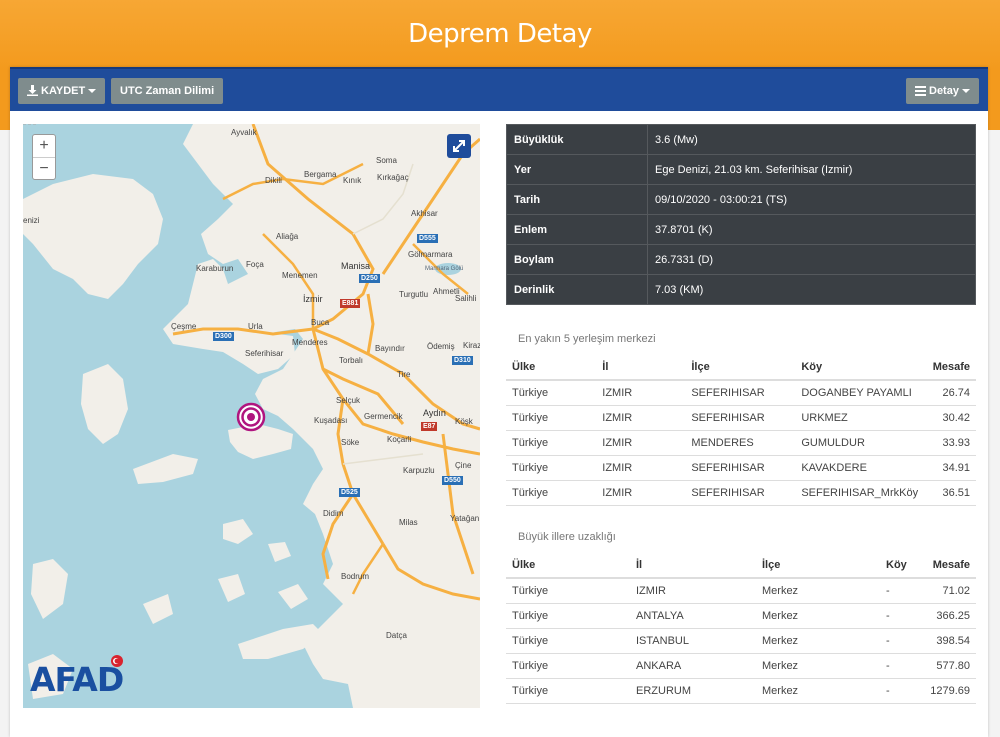 Image resolution: width=1000 pixels, height=737 pixels. I want to click on page-header: Deprem Detay, so click(500, 35).